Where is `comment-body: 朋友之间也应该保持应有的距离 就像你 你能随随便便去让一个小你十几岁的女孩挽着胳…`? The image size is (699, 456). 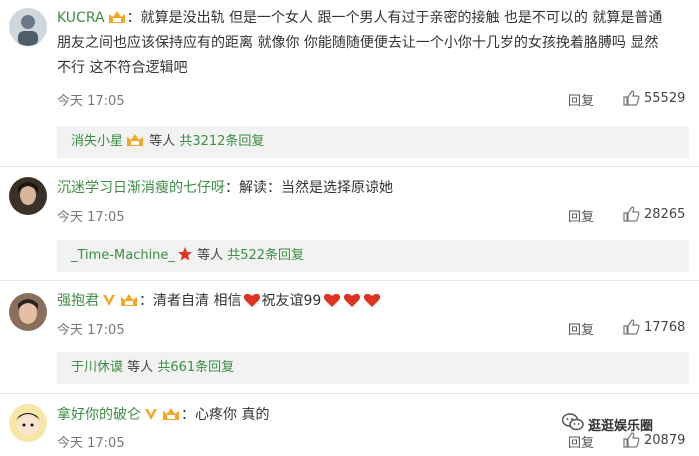 comment-body: 朋友之间也应该保持应有的距离 就像你 你能随随便便去让一个小你十几岁的女孩挽着胳… is located at coordinates (358, 43).